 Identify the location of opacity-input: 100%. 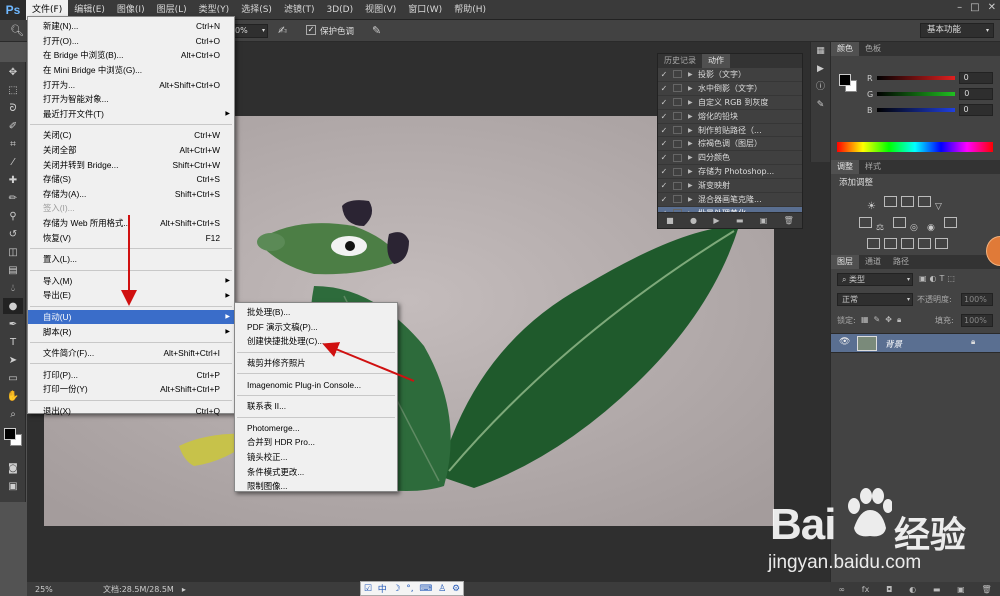
(977, 299).